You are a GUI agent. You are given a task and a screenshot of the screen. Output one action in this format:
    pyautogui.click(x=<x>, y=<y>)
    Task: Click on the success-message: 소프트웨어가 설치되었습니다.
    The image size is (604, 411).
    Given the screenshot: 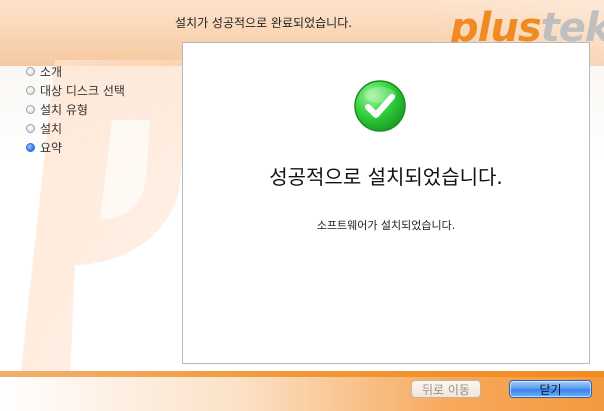 What is the action you would take?
    pyautogui.click(x=386, y=225)
    